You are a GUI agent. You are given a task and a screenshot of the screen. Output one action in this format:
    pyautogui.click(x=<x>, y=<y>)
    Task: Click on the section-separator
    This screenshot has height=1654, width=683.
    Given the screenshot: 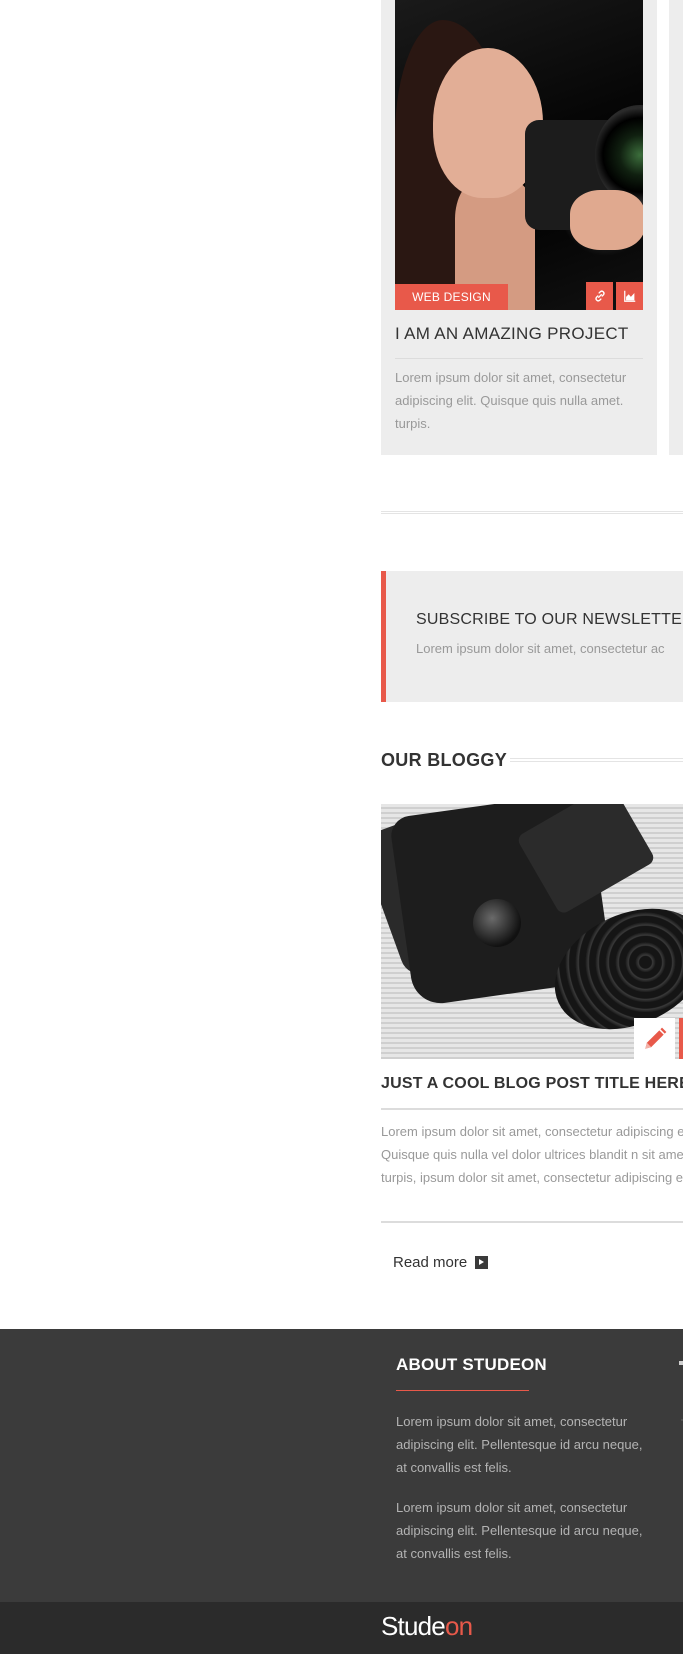 What is the action you would take?
    pyautogui.click(x=532, y=512)
    